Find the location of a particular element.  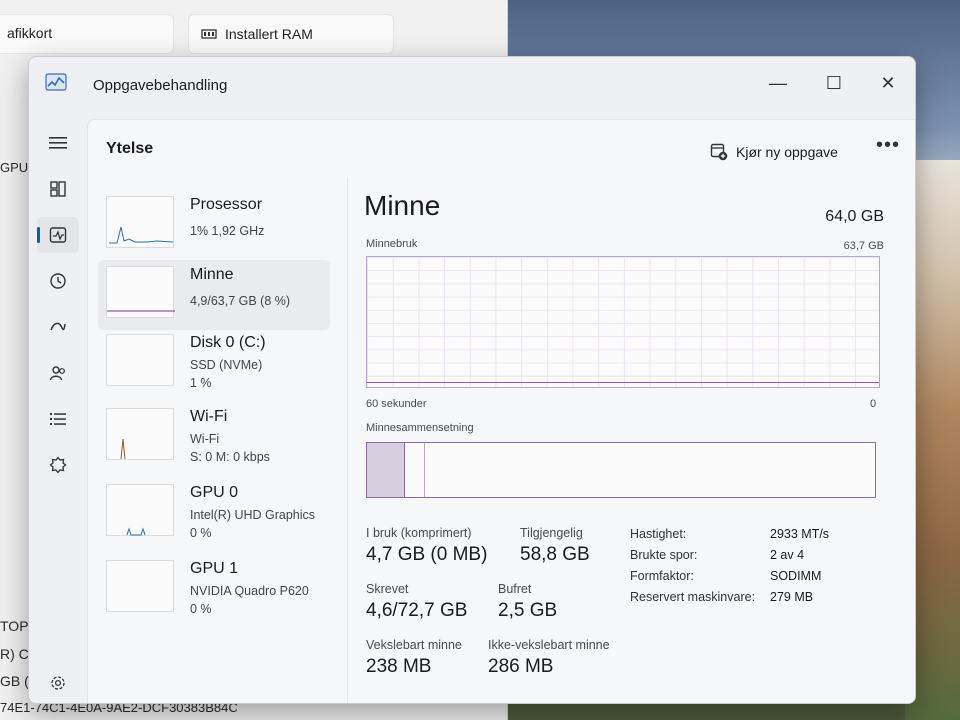

nav-details is located at coordinates (58, 419).